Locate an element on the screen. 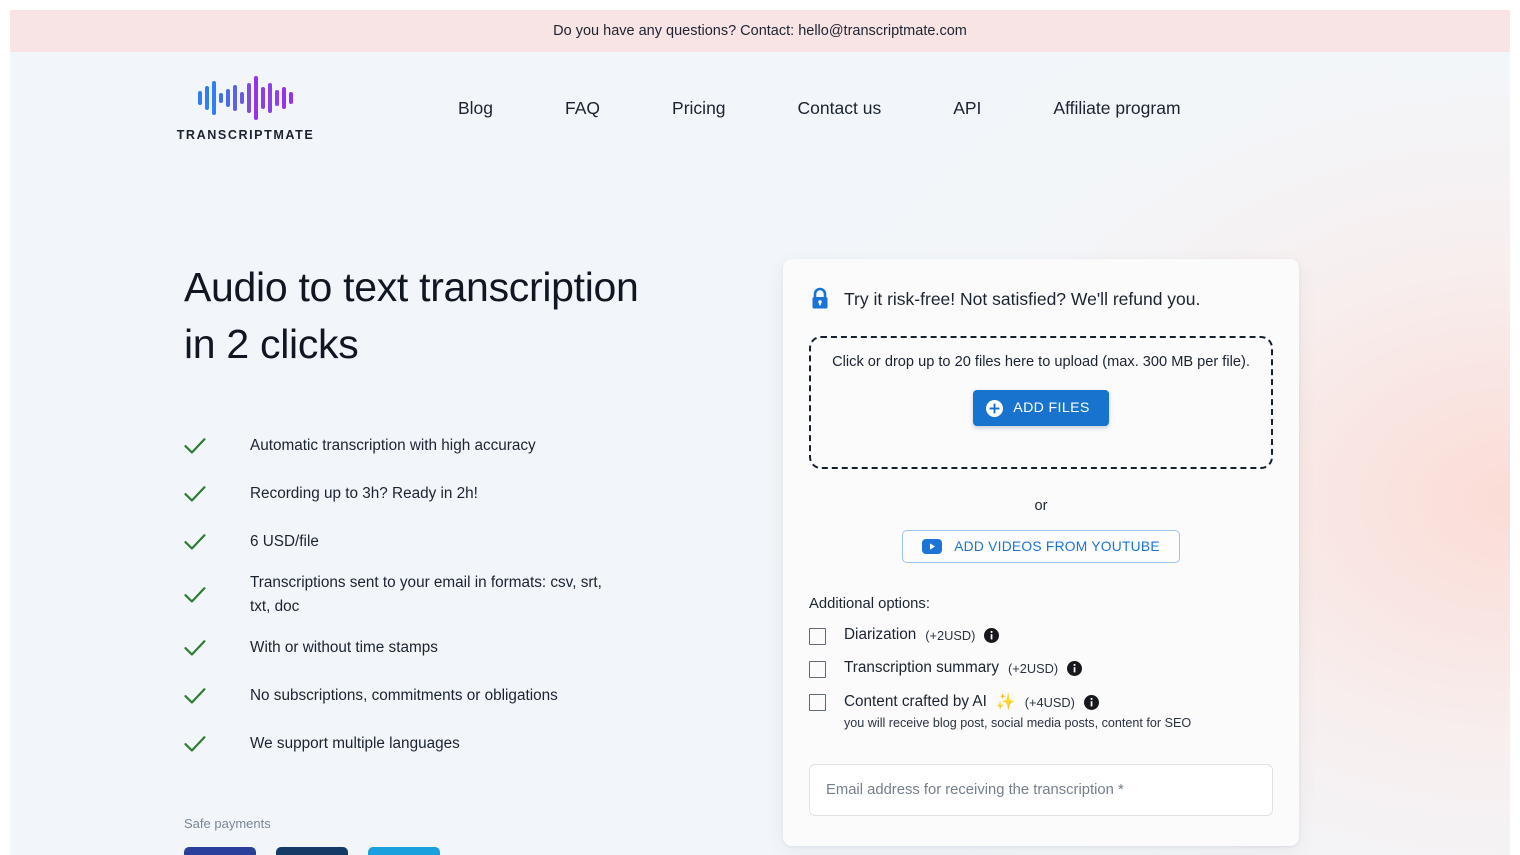 This screenshot has height=855, width=1520. email-input is located at coordinates (1041, 790).